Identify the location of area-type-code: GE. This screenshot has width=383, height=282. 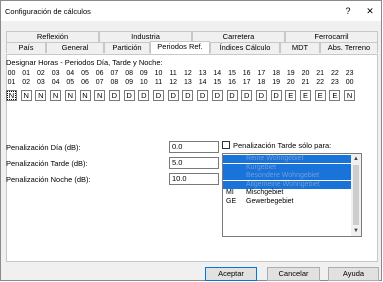
(231, 201).